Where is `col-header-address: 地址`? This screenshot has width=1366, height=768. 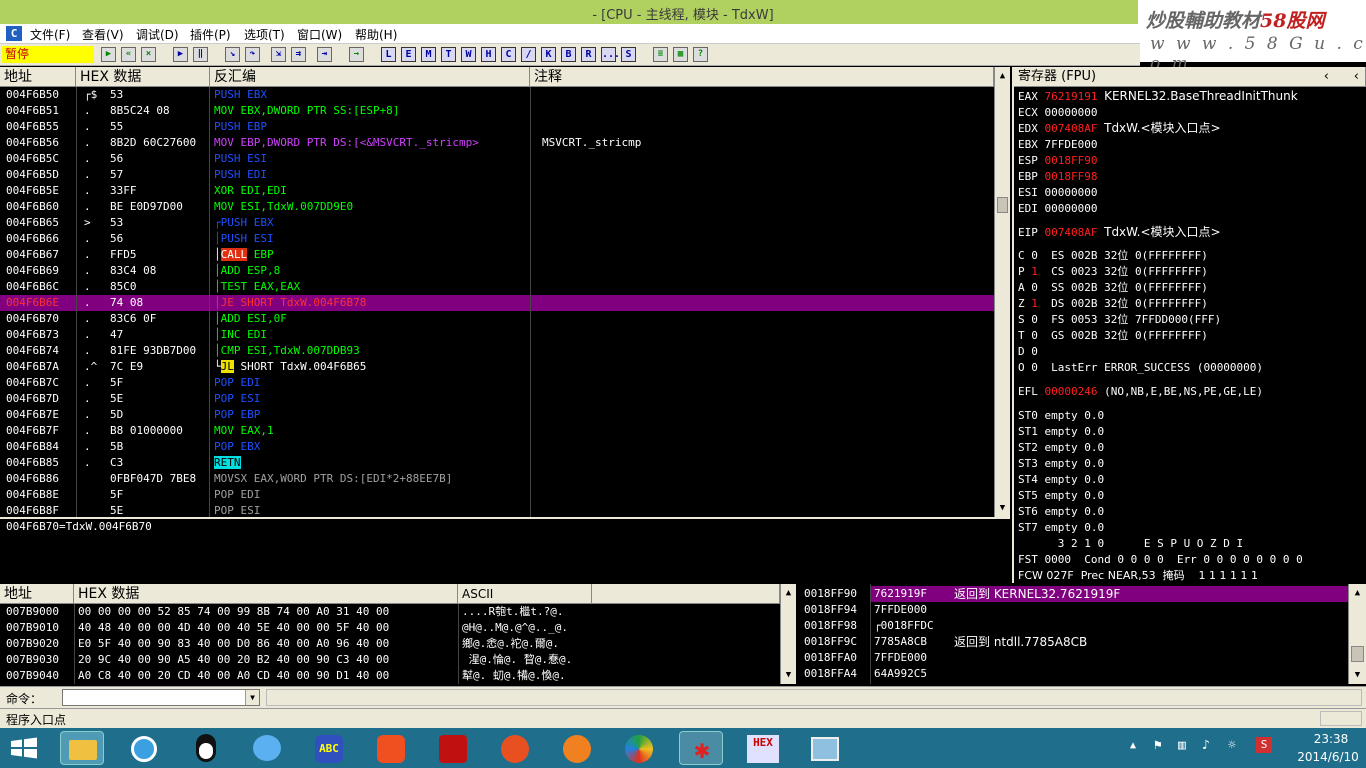
col-header-address: 地址 is located at coordinates (38, 77).